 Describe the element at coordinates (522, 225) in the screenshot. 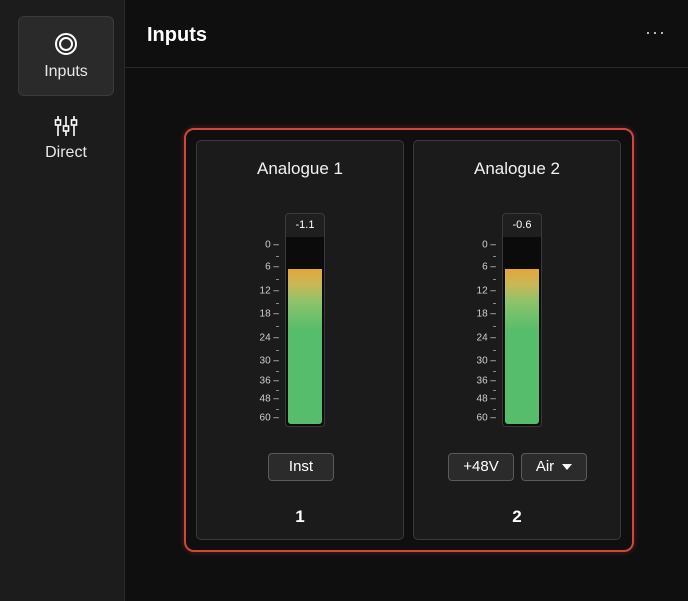

I see `peak-readout: -0.6` at that location.